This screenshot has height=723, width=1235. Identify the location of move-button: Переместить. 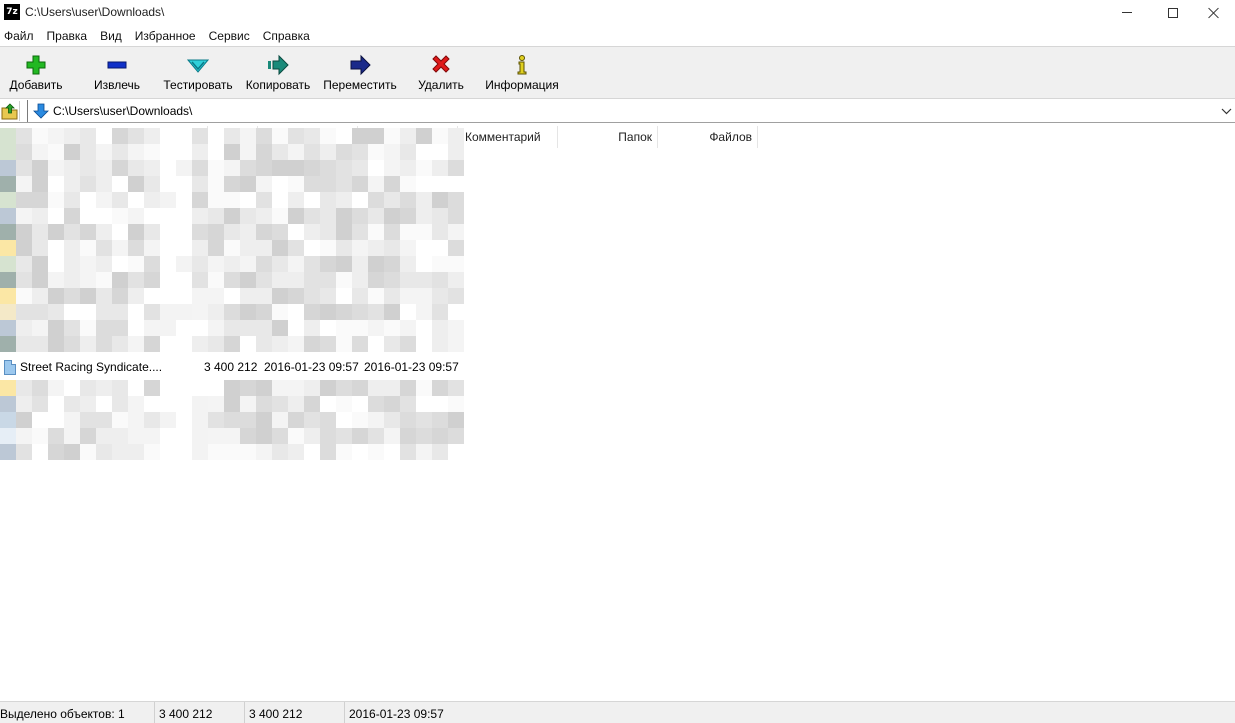
(360, 73).